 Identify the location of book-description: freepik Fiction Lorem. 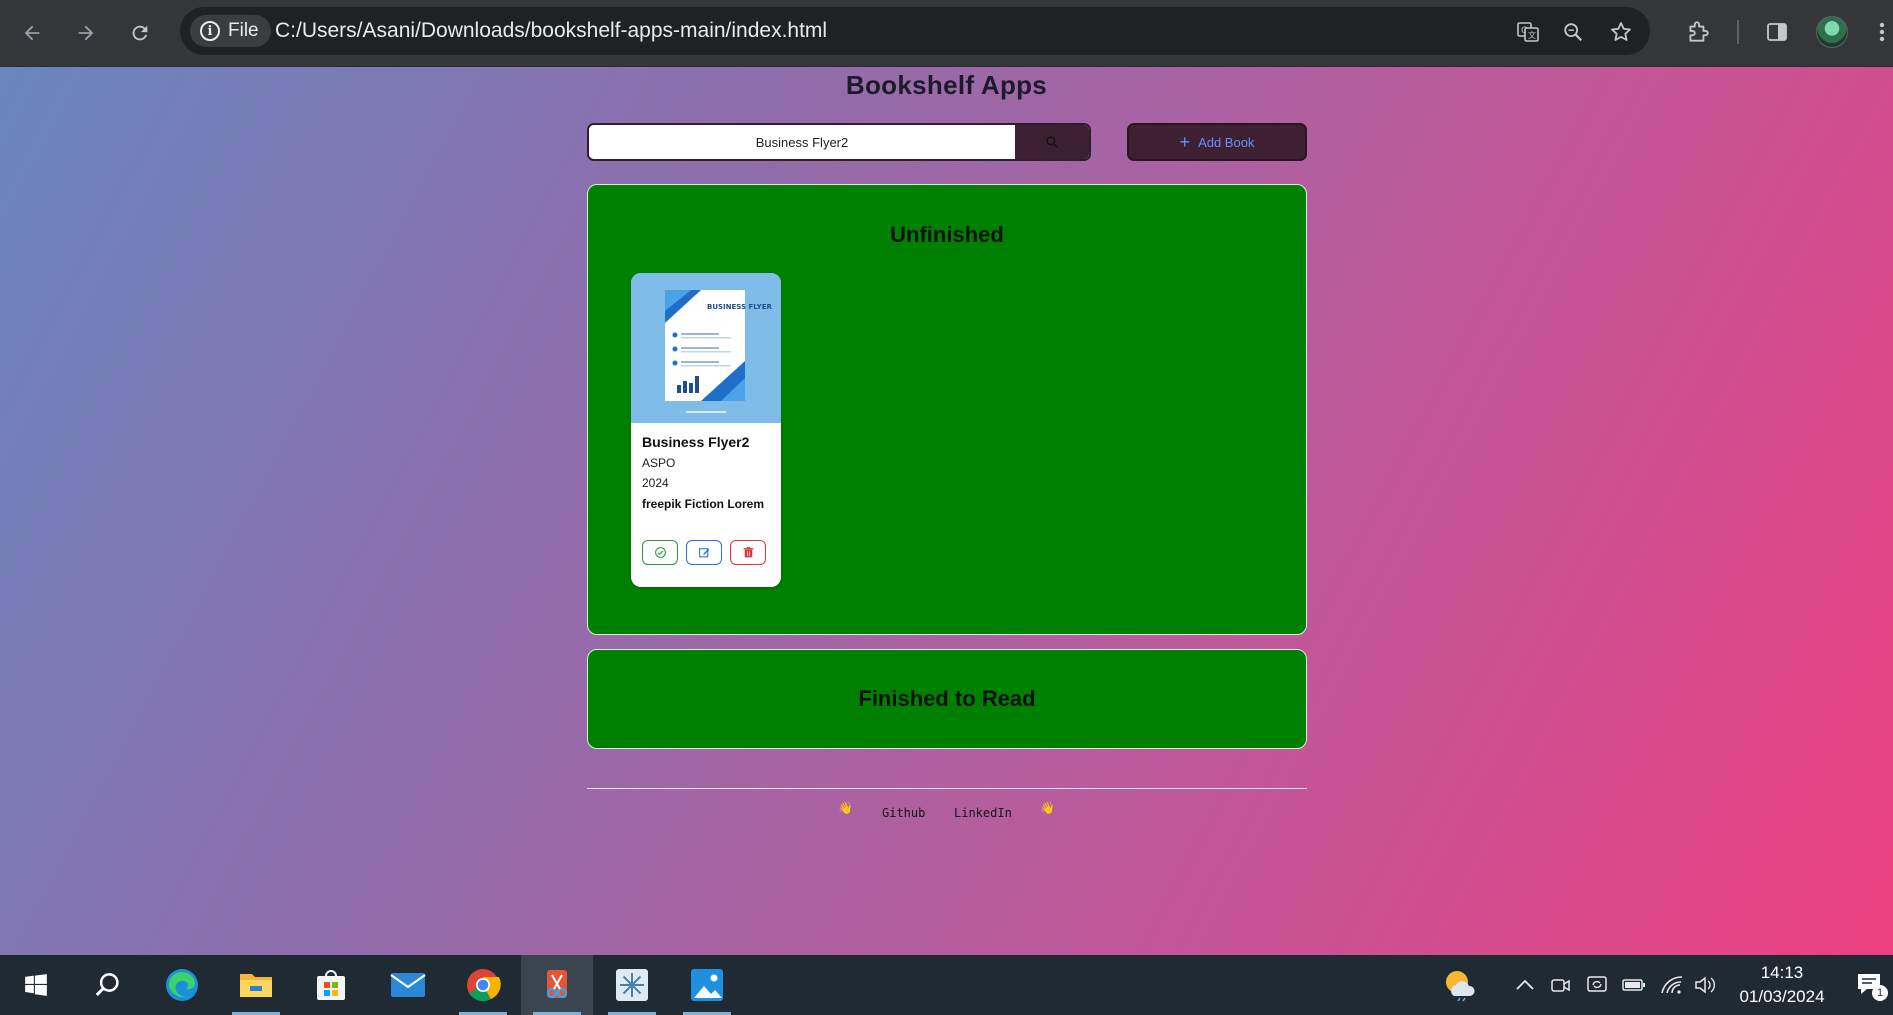
(703, 504).